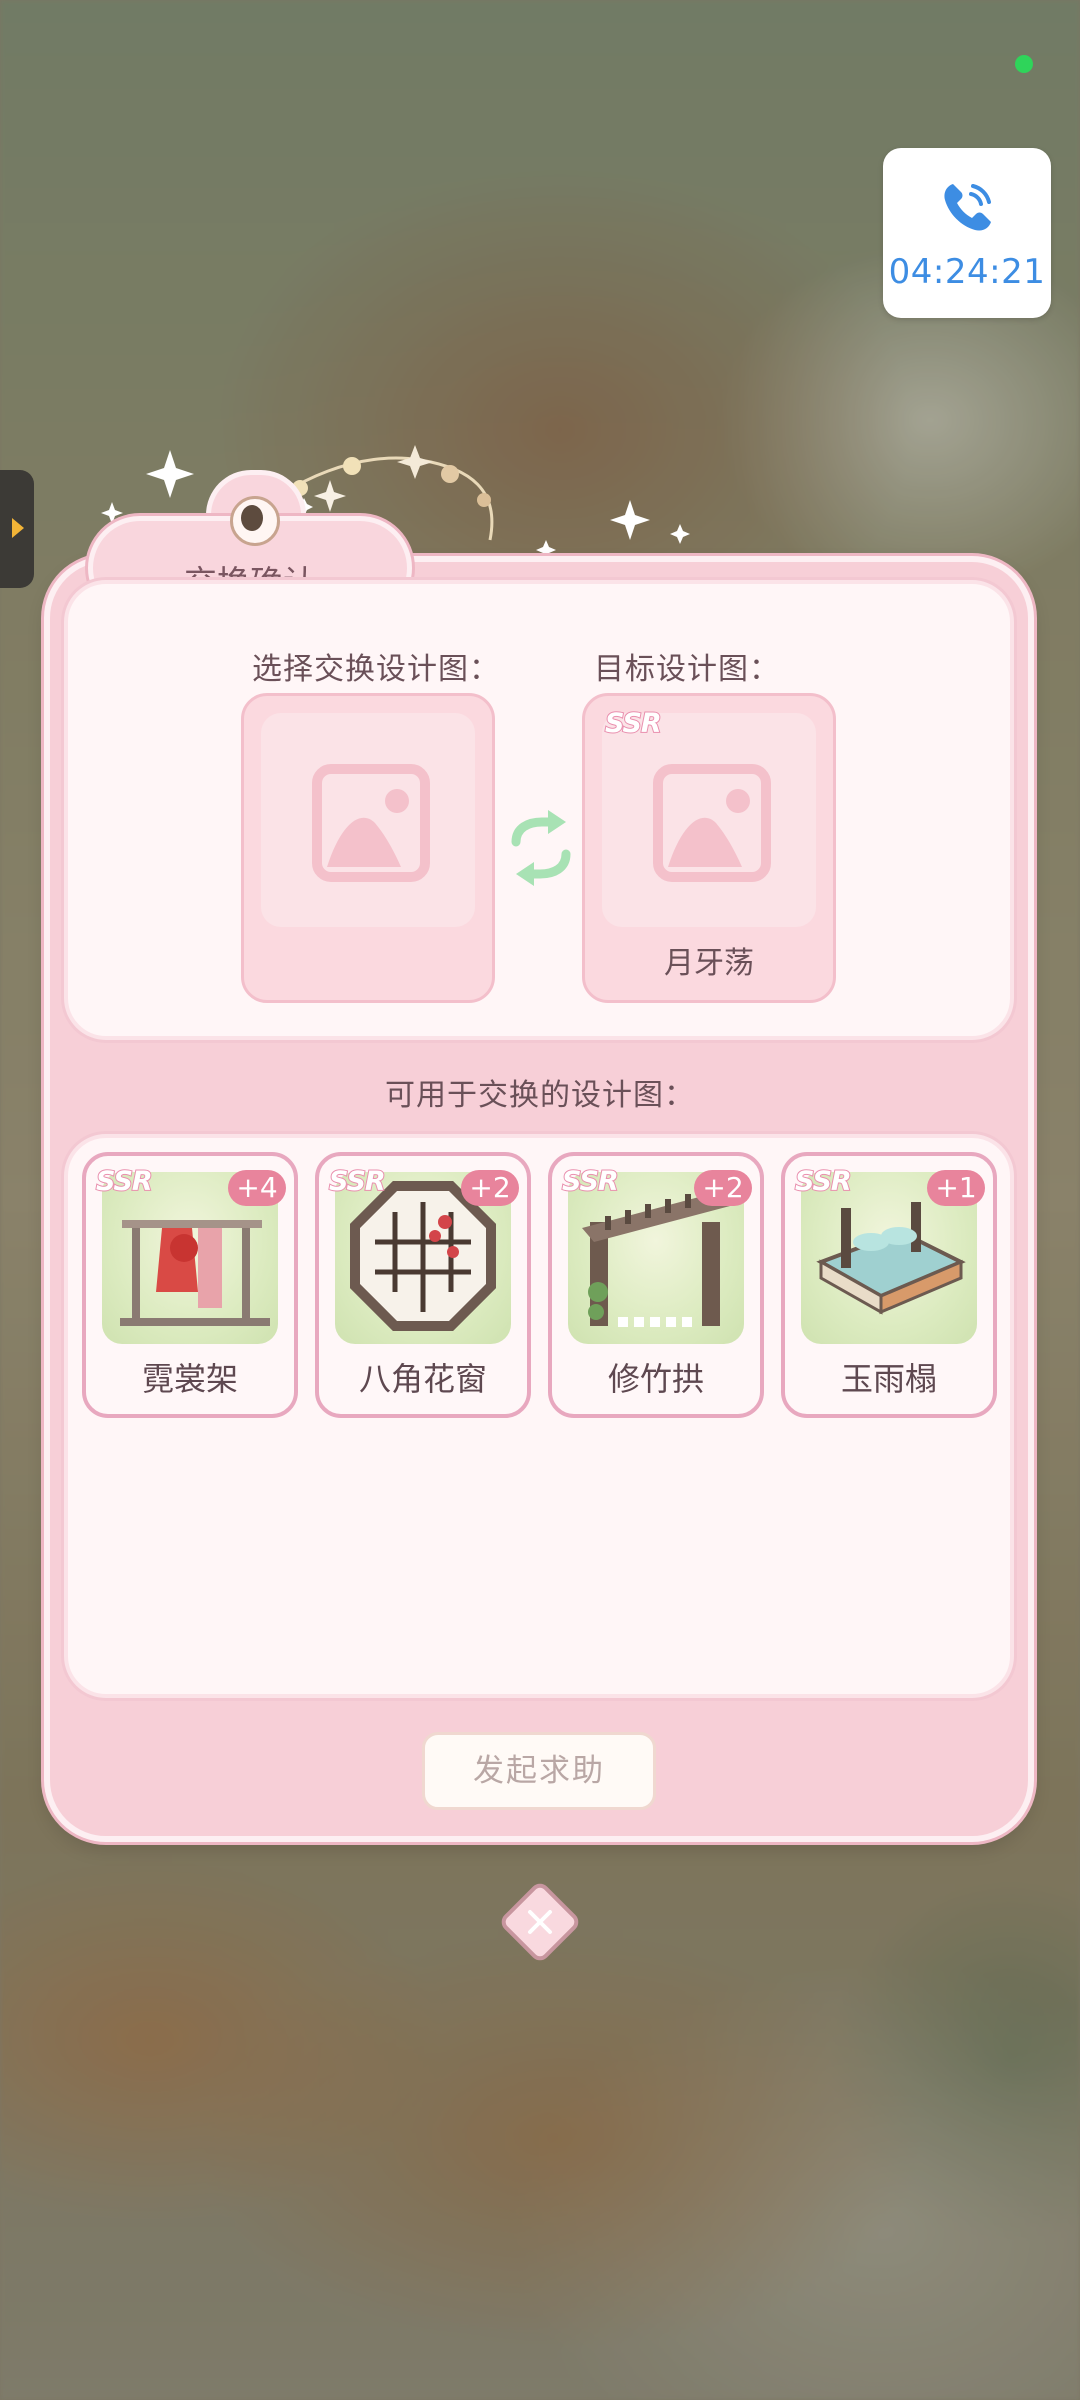 This screenshot has height=2400, width=1080. Describe the element at coordinates (540, 1095) in the screenshot. I see `available-label: 可用于交换的设计图：` at that location.